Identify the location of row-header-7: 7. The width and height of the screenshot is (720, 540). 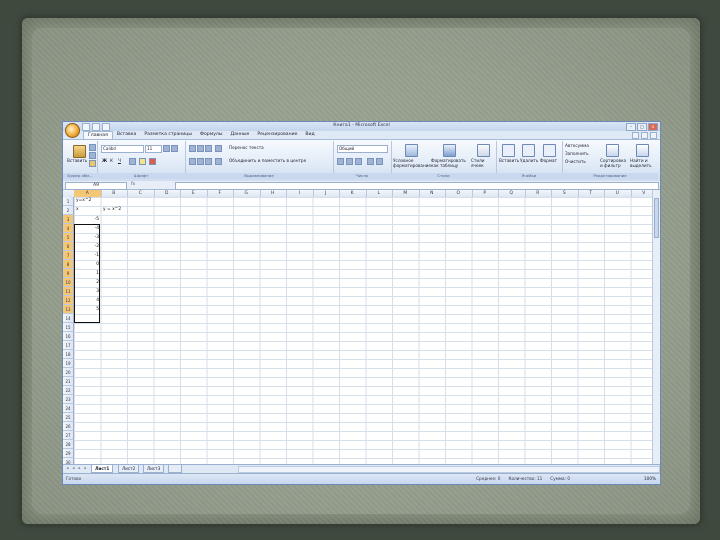
(68, 255).